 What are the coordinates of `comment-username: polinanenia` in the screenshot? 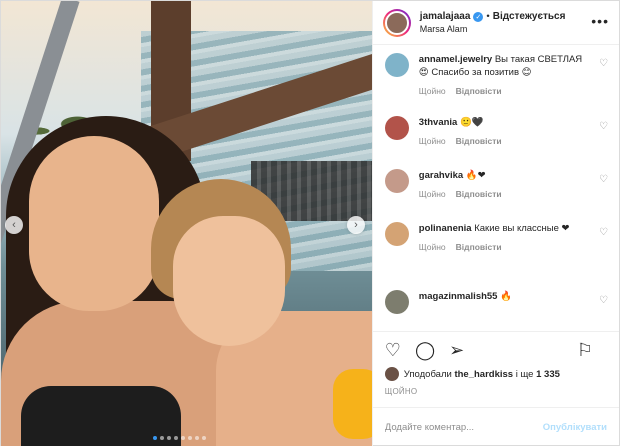 It's located at (445, 228).